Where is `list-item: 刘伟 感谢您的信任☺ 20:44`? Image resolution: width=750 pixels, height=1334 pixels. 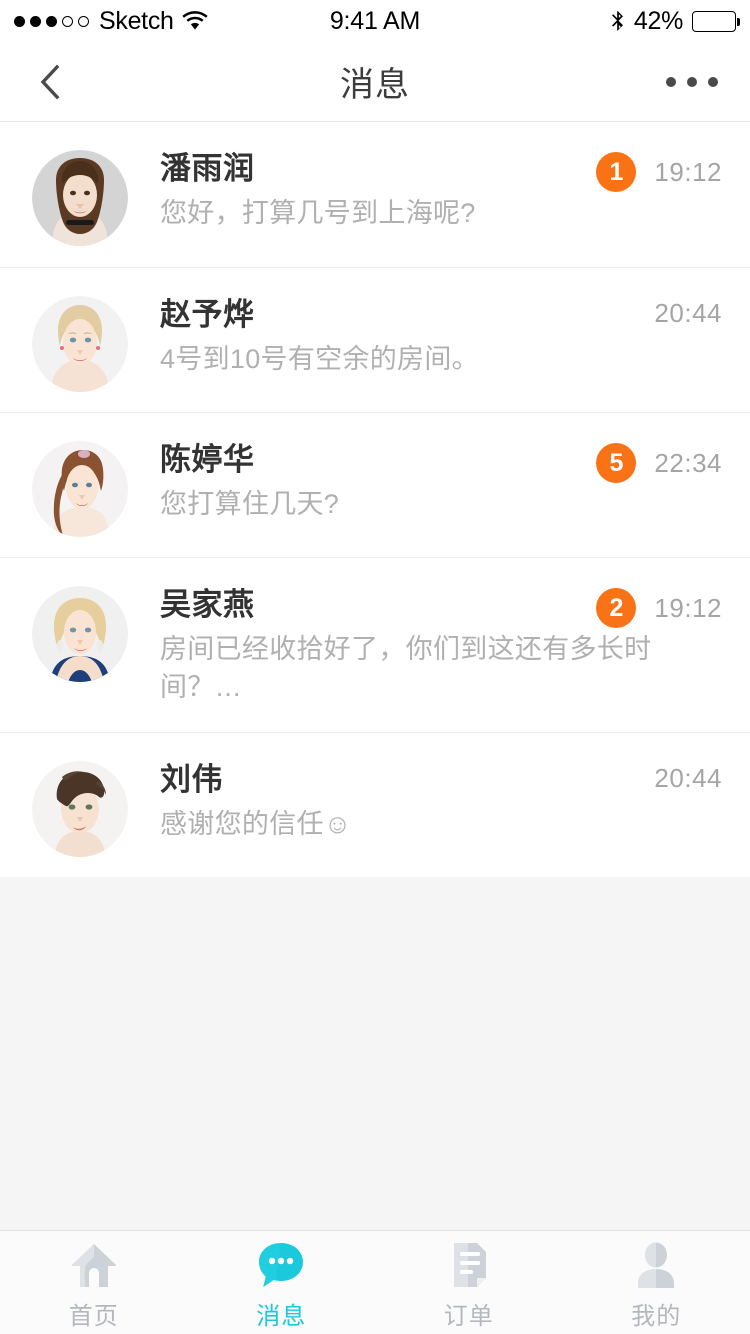 list-item: 刘伟 感谢您的信任☺ 20:44 is located at coordinates (375, 804).